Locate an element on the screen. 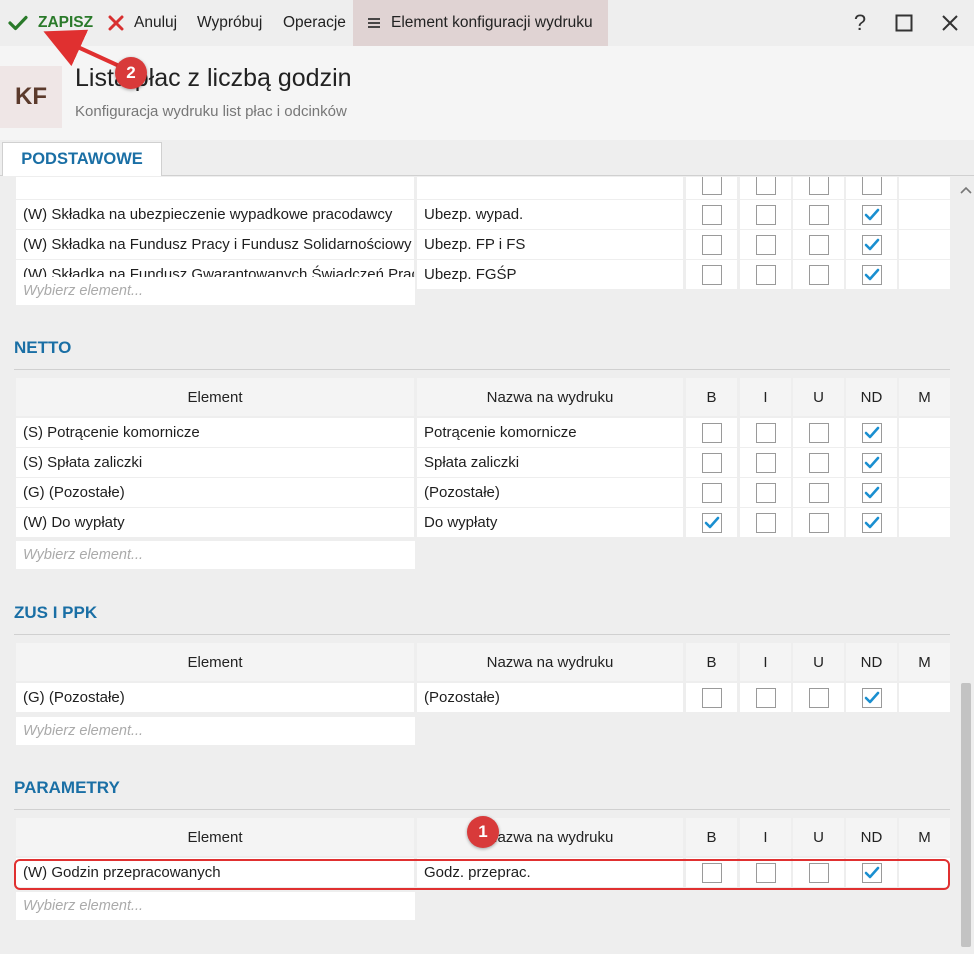 The height and width of the screenshot is (954, 974). close-icon is located at coordinates (950, 23).